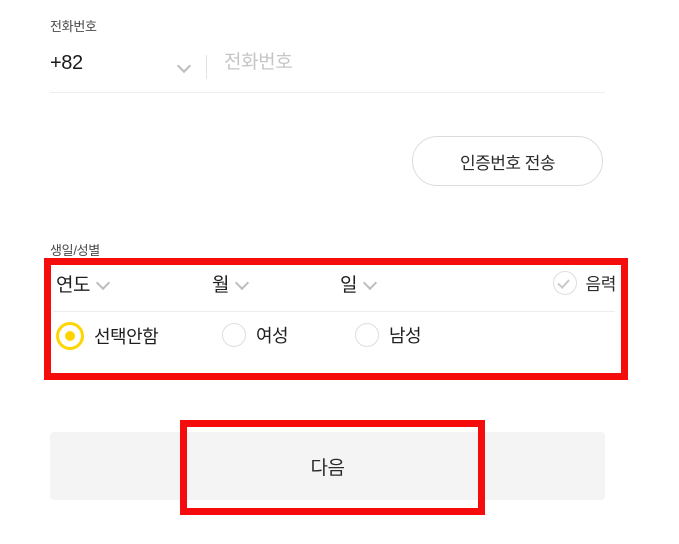 The width and height of the screenshot is (679, 544). Describe the element at coordinates (73, 26) in the screenshot. I see `phone-number-label: 전화번호` at that location.